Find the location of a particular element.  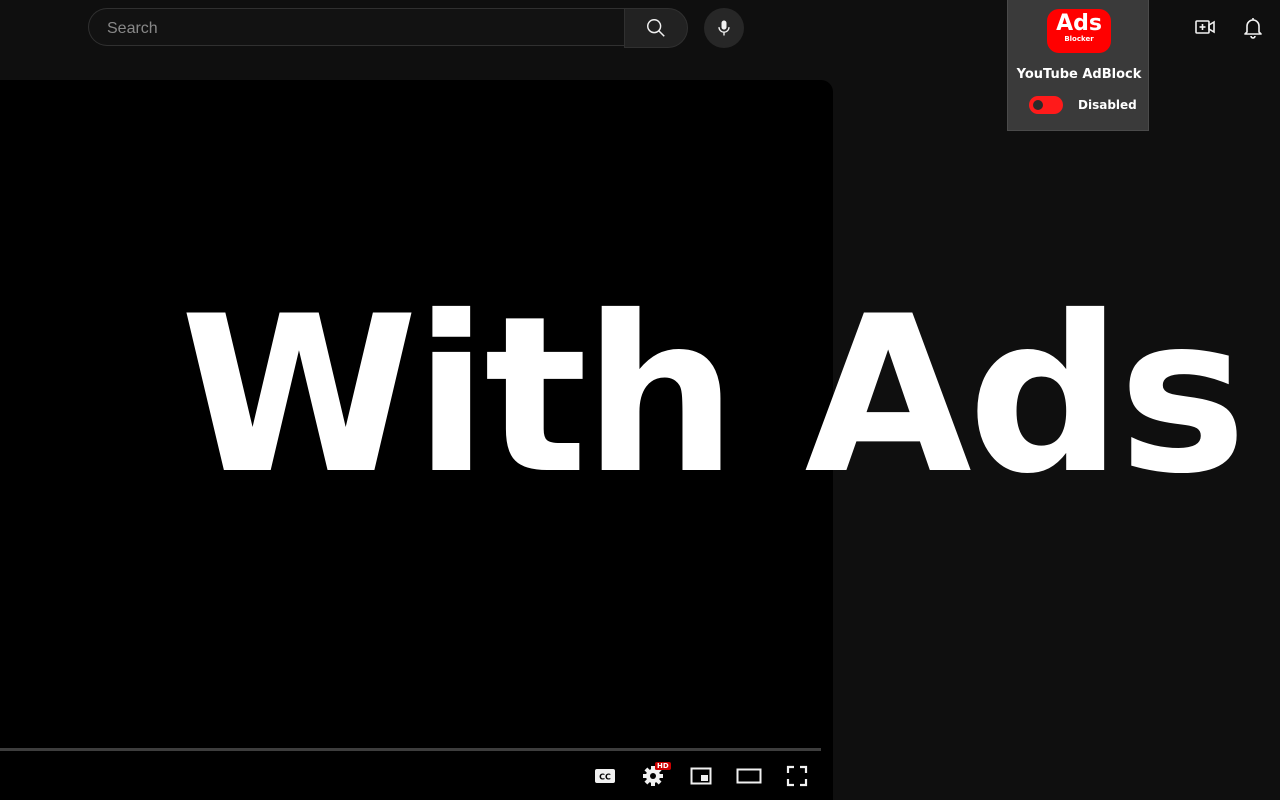

create-button is located at coordinates (1205, 27).